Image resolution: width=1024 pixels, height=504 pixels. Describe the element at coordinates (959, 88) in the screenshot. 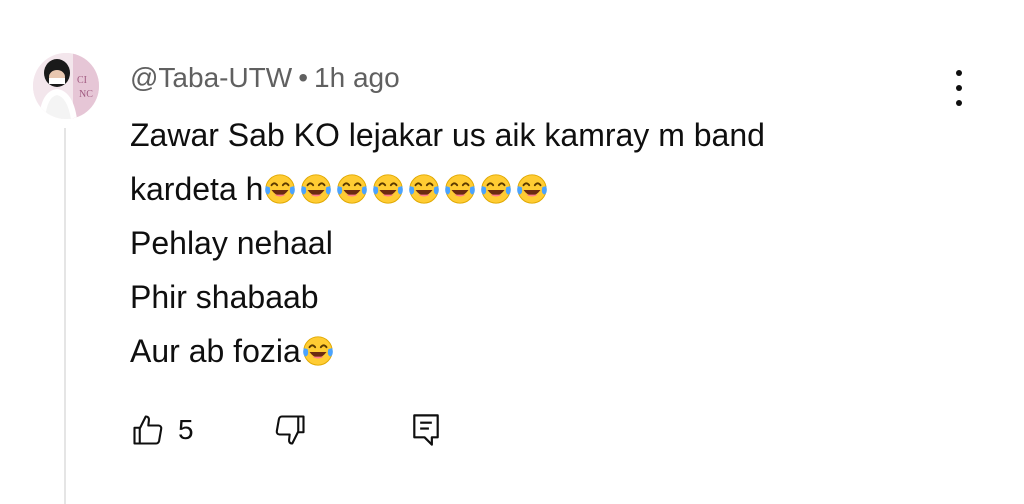

I see `more-vert-icon` at that location.